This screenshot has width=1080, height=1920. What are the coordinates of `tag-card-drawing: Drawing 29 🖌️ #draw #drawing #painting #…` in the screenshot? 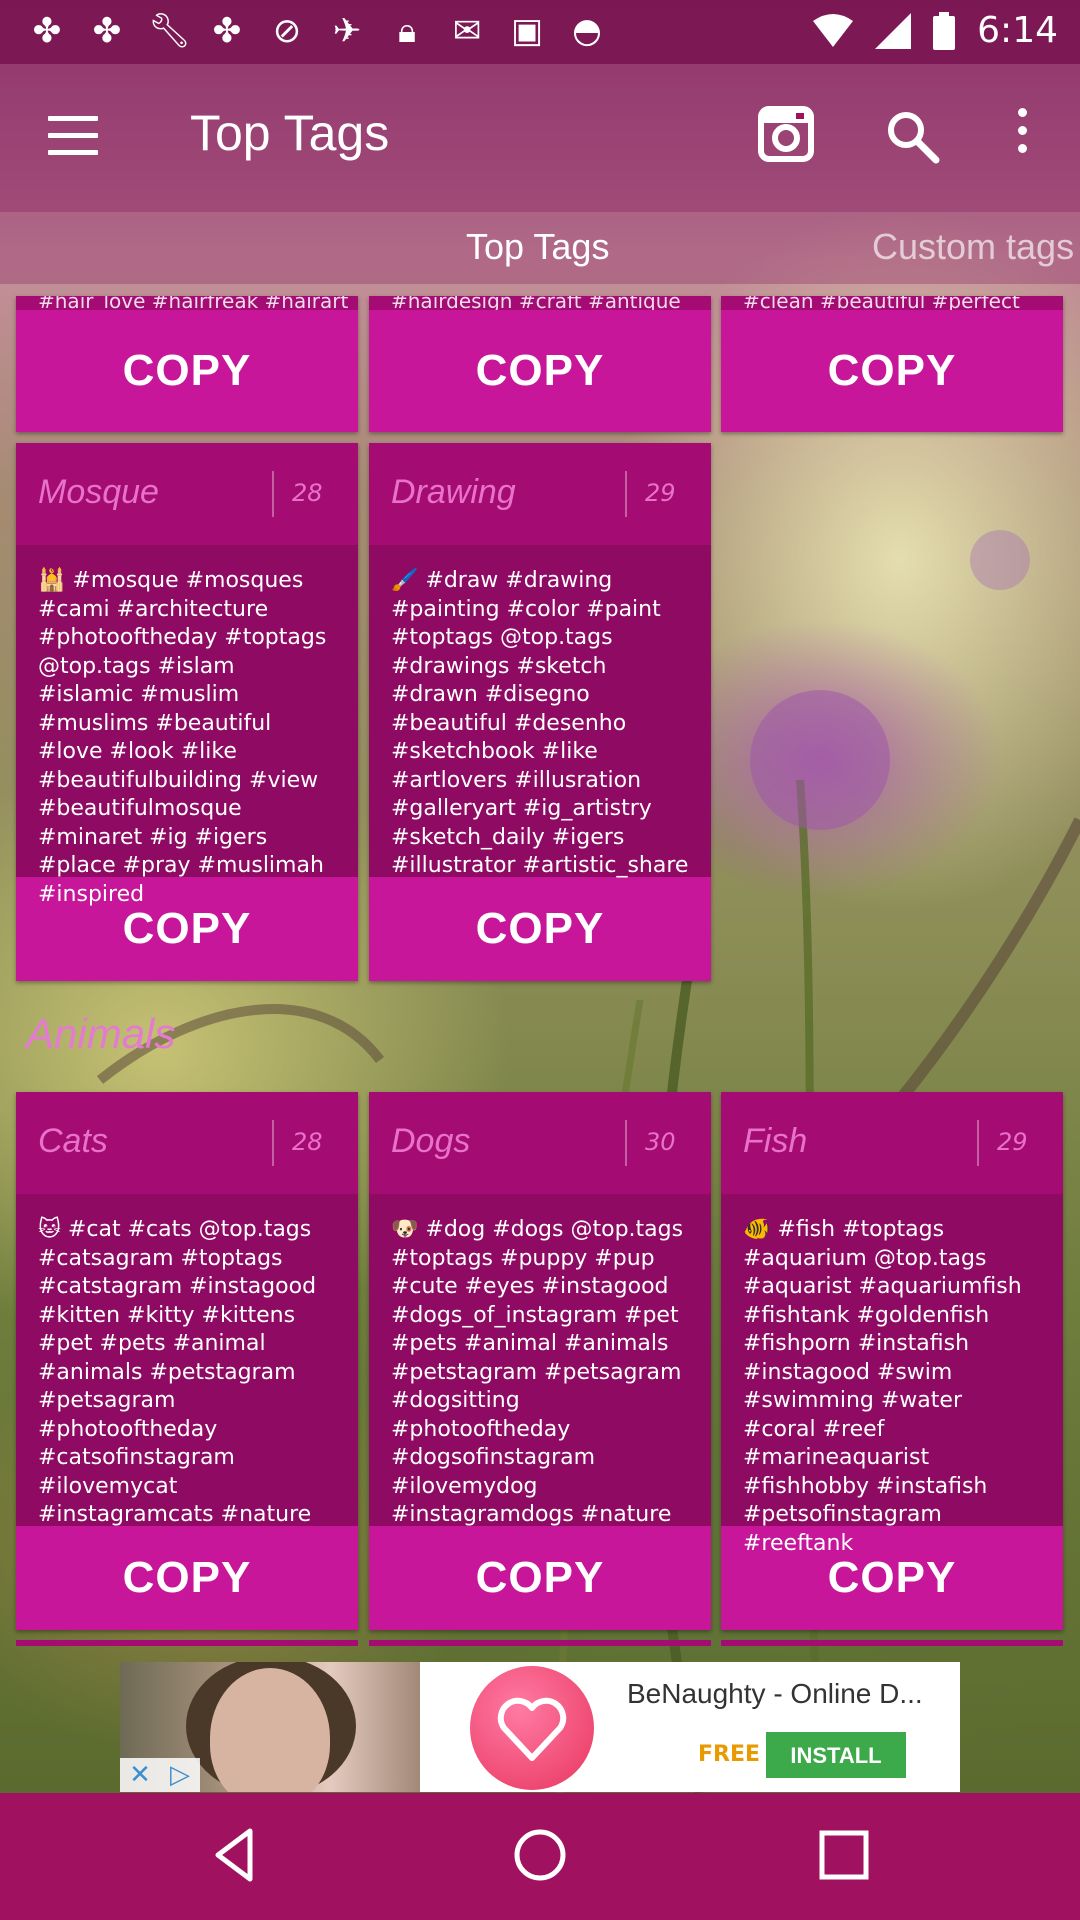 It's located at (540, 712).